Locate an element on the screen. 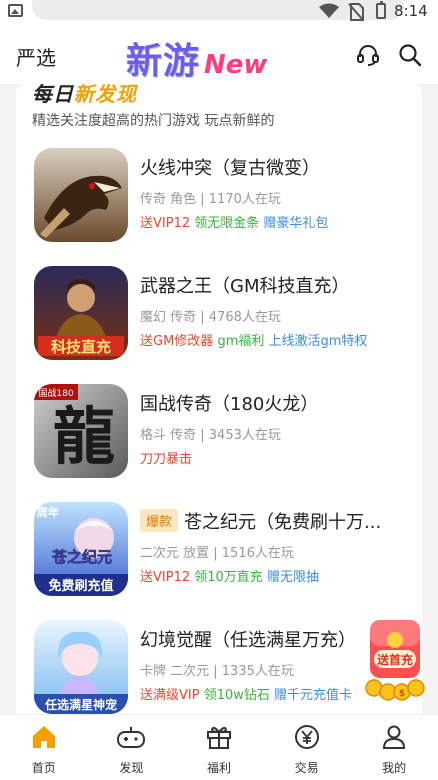 The height and width of the screenshot is (780, 438). game-benefits: 送VIP12 领无限金条 赠豪华礼包 is located at coordinates (234, 221).